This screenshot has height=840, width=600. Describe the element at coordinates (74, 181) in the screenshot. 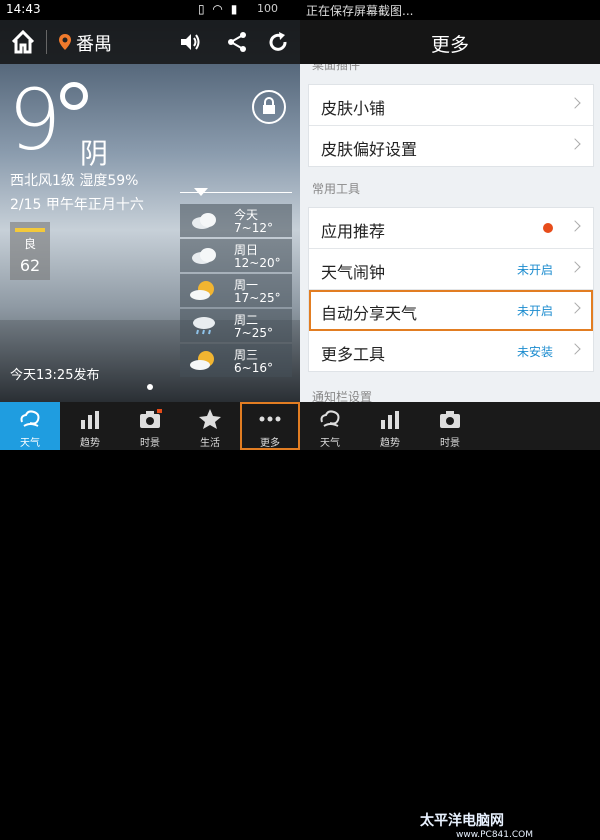

I see `wind-humidity: 西北风1级 湿度59%` at that location.